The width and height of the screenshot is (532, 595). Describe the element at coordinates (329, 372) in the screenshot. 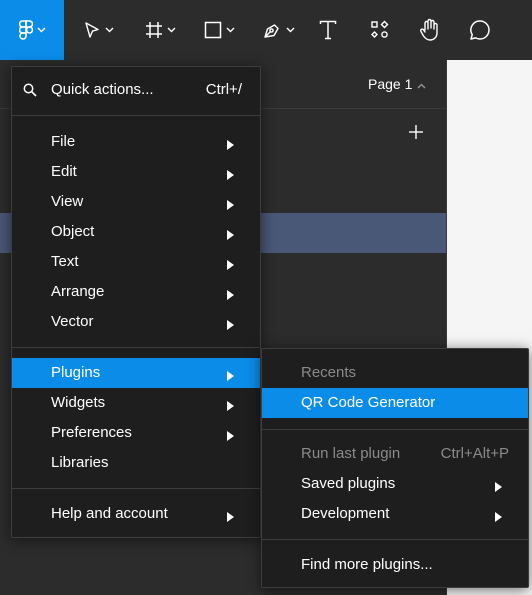

I see `recents-header-label: Recents` at that location.